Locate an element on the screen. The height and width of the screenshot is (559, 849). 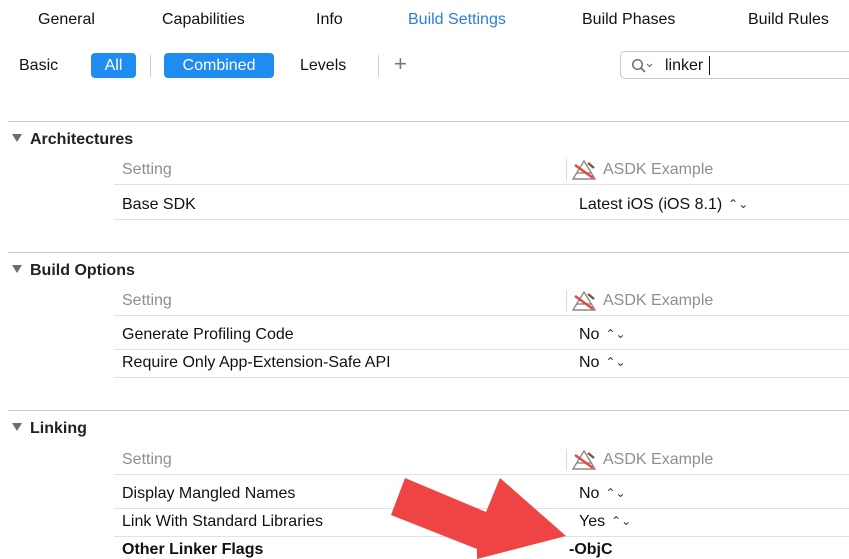
tab-capabilities: Capabilities is located at coordinates (203, 20).